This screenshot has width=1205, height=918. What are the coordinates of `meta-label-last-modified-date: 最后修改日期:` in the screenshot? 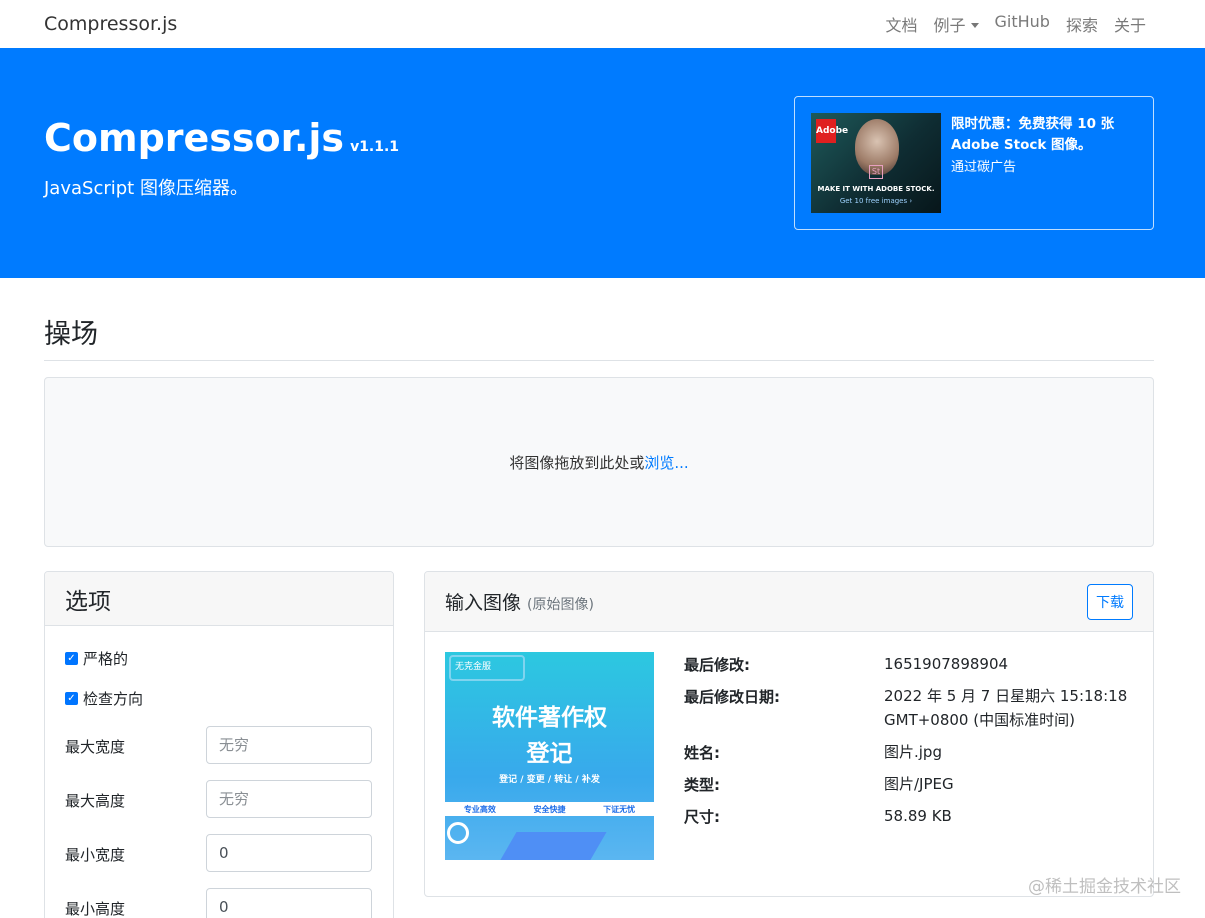 It's located at (732, 697).